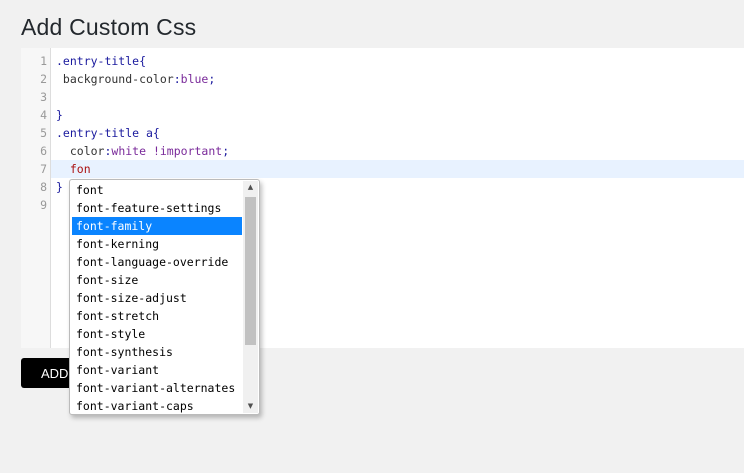 The image size is (744, 473). Describe the element at coordinates (43, 61) in the screenshot. I see `line-number: 1` at that location.